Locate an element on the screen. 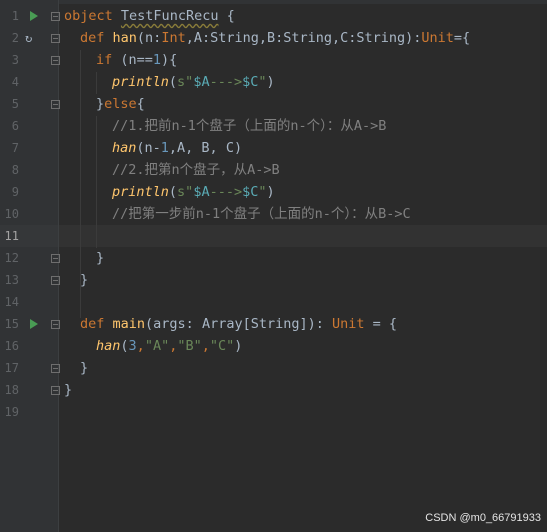 The width and height of the screenshot is (547, 532). editor-top-strip is located at coordinates (273, 2).